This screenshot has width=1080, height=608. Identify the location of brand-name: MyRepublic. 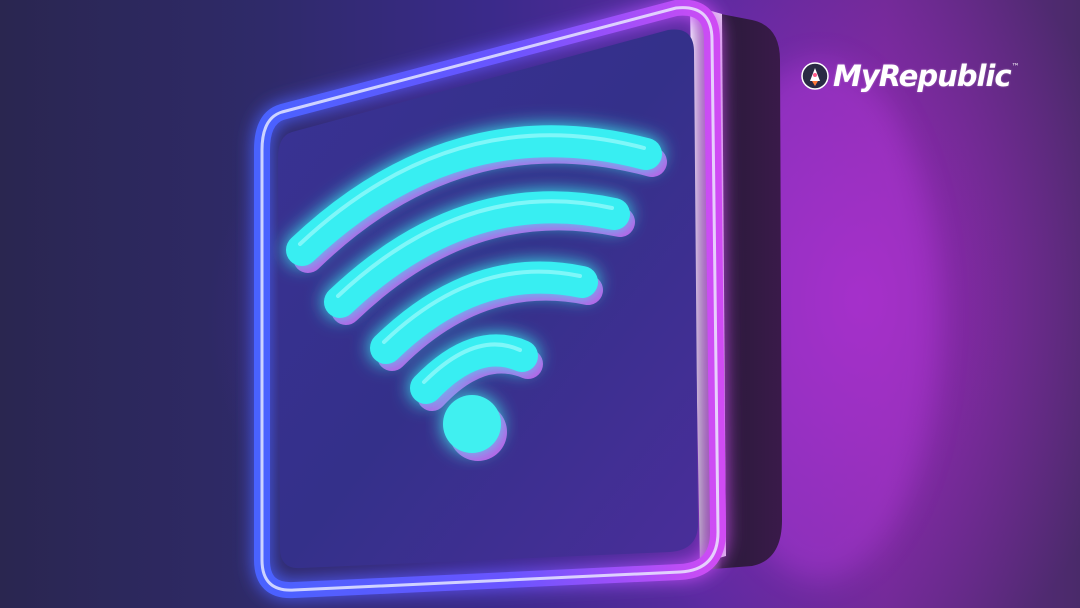
(922, 76).